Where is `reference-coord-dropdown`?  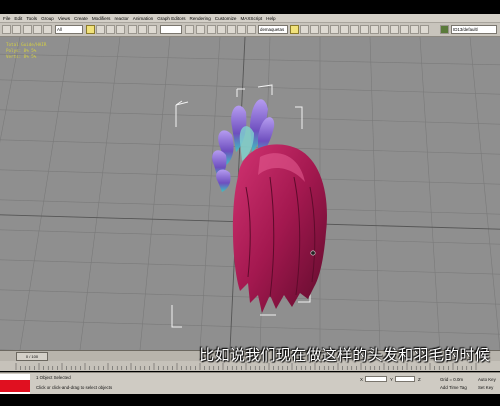
reference-coord-dropdown is located at coordinates (171, 29).